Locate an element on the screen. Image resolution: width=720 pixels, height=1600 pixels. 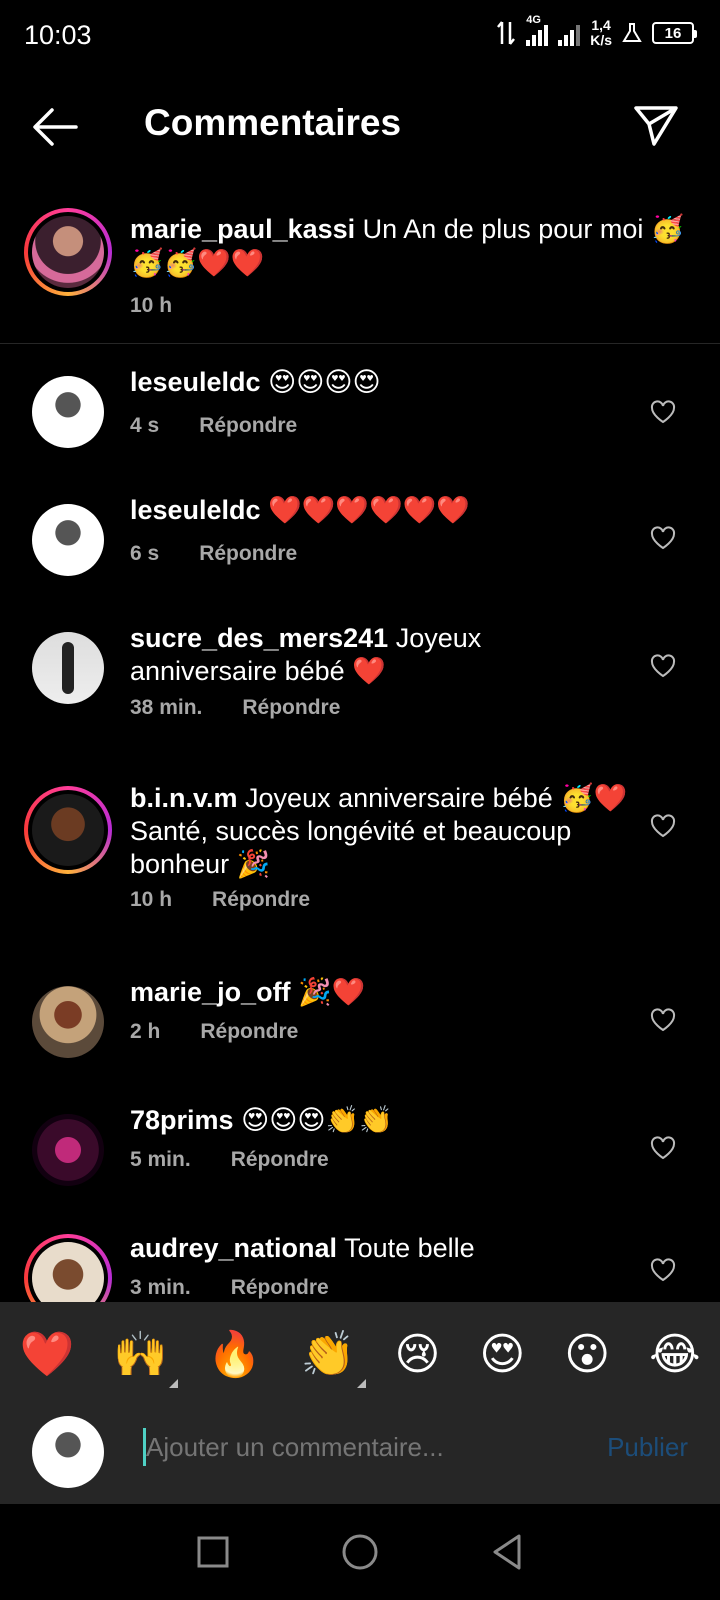
speed-value: 1,4 is located at coordinates (601, 25).